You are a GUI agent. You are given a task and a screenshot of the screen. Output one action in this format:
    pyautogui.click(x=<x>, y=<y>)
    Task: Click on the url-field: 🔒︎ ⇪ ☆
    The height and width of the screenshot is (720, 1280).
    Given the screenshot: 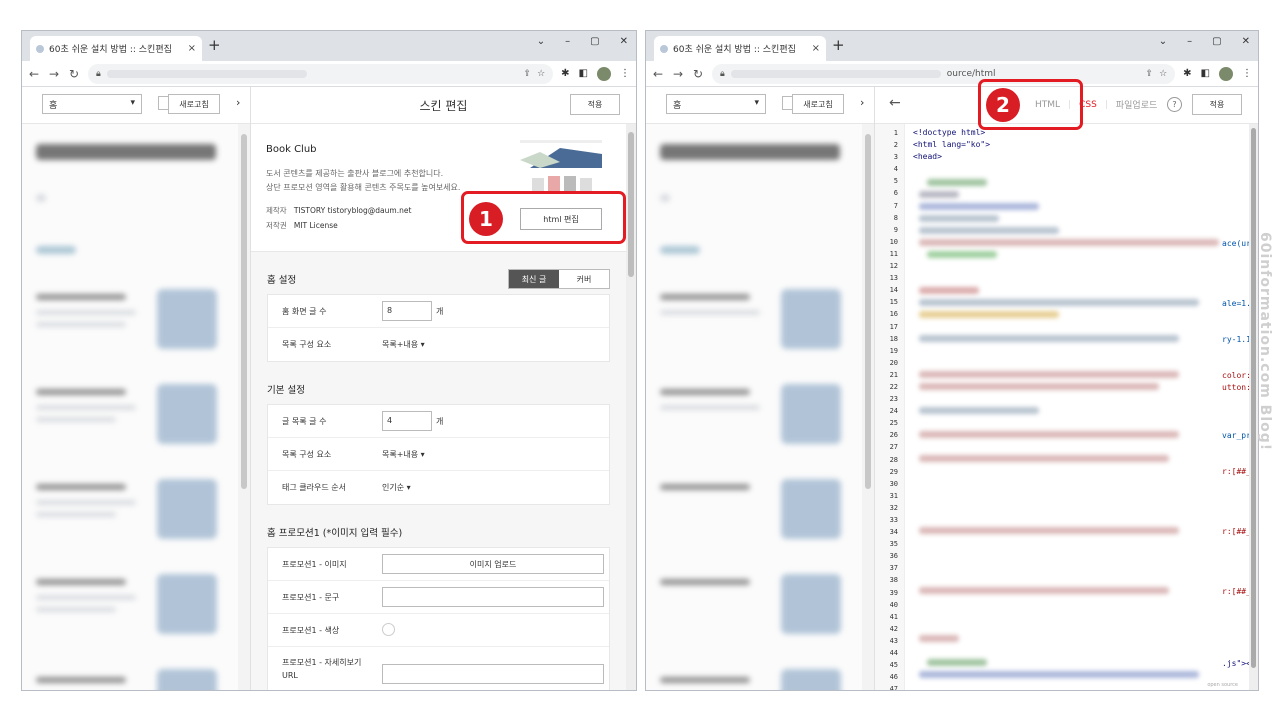 What is the action you would take?
    pyautogui.click(x=321, y=73)
    